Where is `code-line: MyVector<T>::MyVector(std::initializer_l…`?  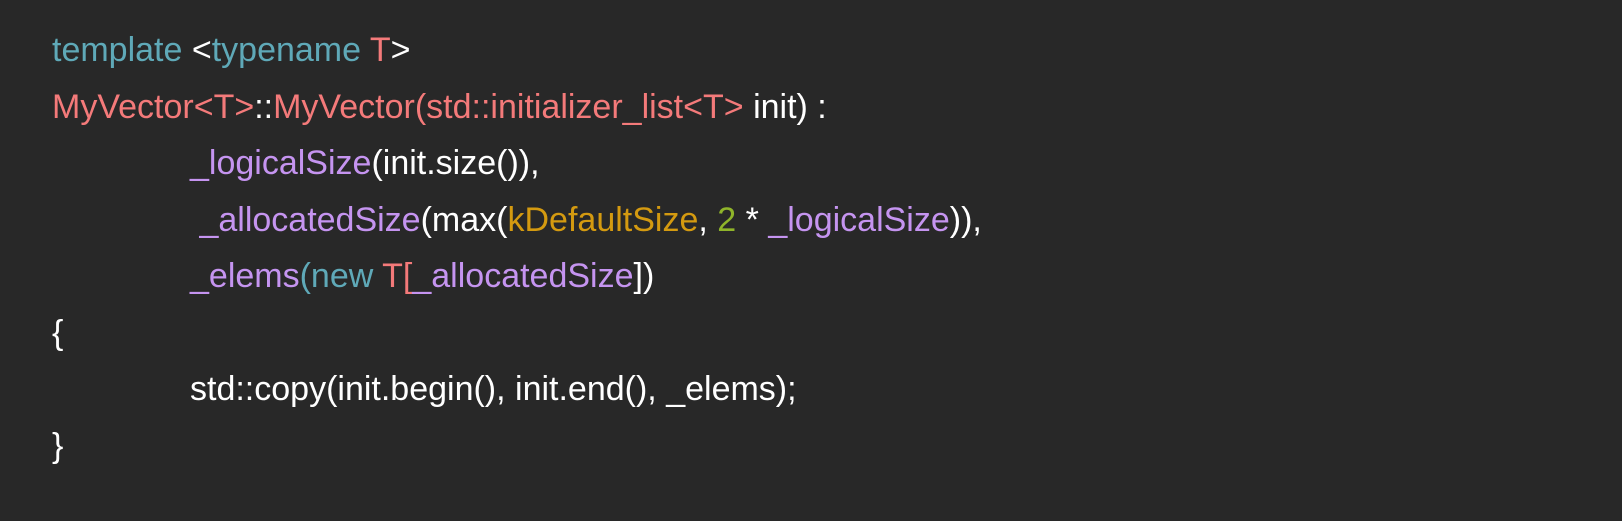 code-line: MyVector<T>::MyVector(std::initializer_l… is located at coordinates (517, 107).